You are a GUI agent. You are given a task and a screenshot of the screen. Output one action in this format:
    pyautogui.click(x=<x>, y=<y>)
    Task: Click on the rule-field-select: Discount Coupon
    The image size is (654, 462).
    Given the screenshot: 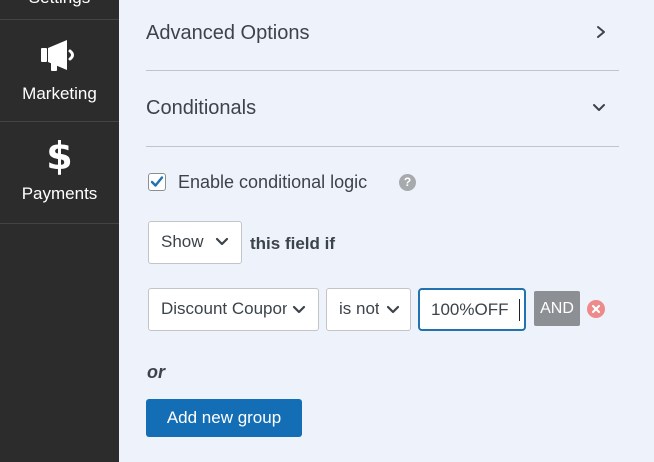 What is the action you would take?
    pyautogui.click(x=233, y=309)
    